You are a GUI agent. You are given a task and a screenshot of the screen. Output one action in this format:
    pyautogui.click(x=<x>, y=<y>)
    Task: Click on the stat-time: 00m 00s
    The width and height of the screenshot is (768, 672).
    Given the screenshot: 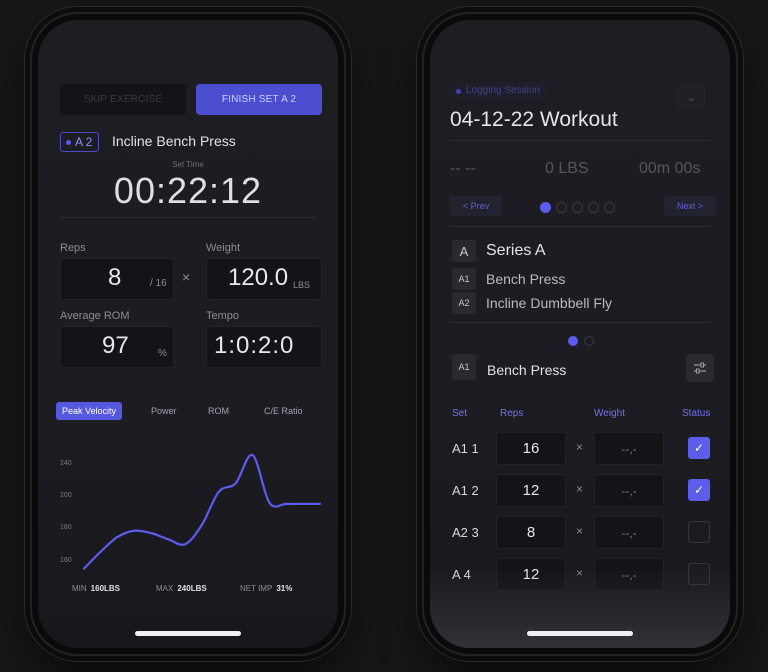 What is the action you would take?
    pyautogui.click(x=670, y=168)
    